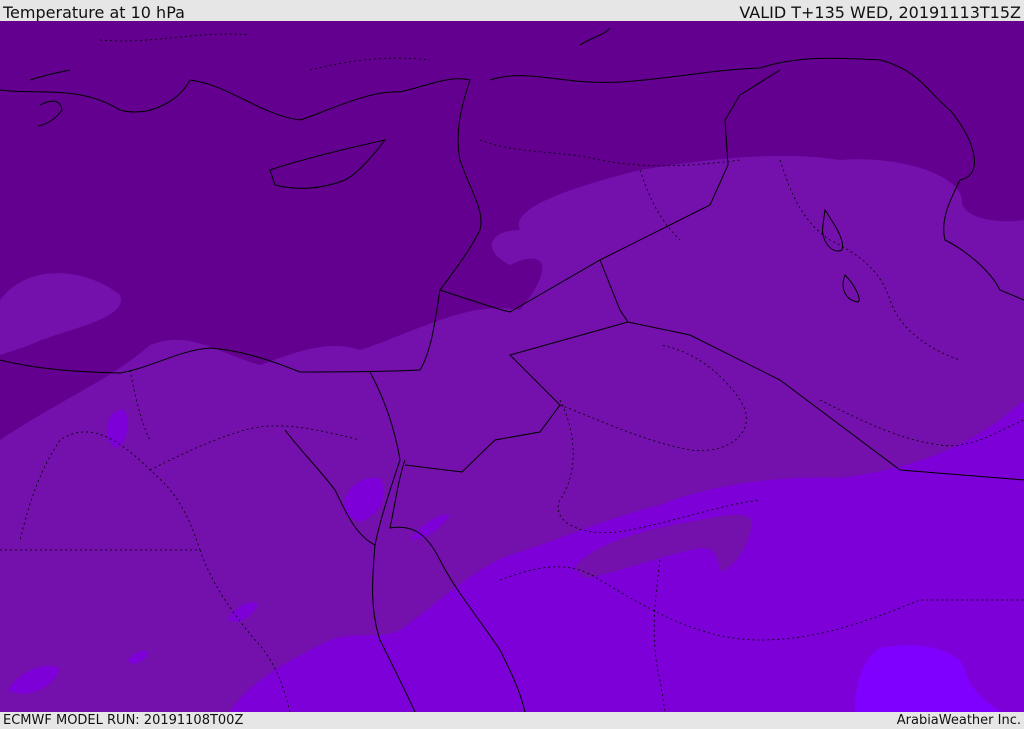 Image resolution: width=1024 pixels, height=729 pixels. Describe the element at coordinates (958, 720) in the screenshot. I see `credit-label: ArabiaWeather Inc.` at that location.